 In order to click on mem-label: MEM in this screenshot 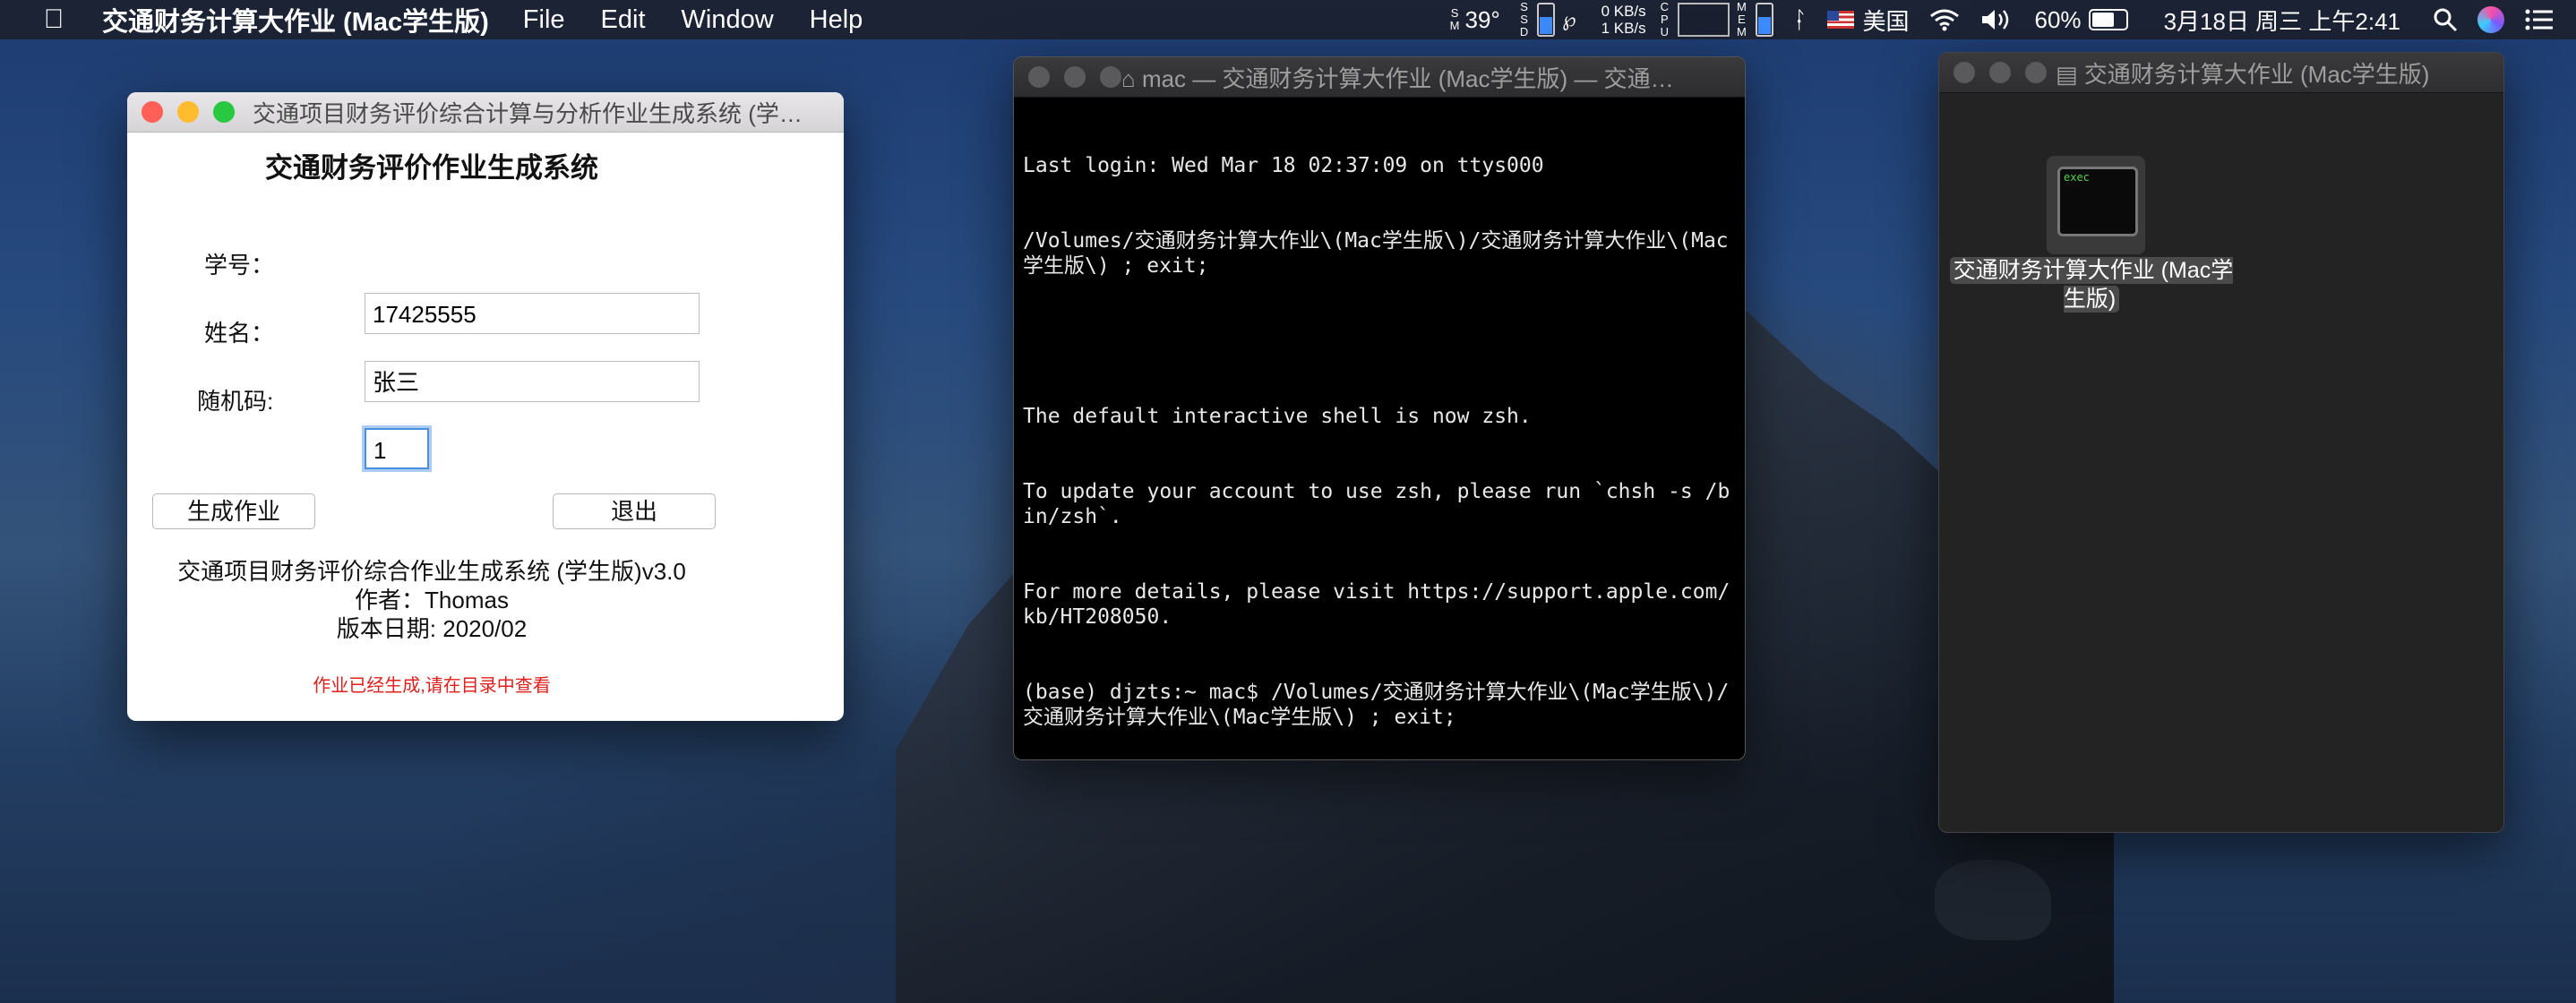, I will do `click(1742, 19)`.